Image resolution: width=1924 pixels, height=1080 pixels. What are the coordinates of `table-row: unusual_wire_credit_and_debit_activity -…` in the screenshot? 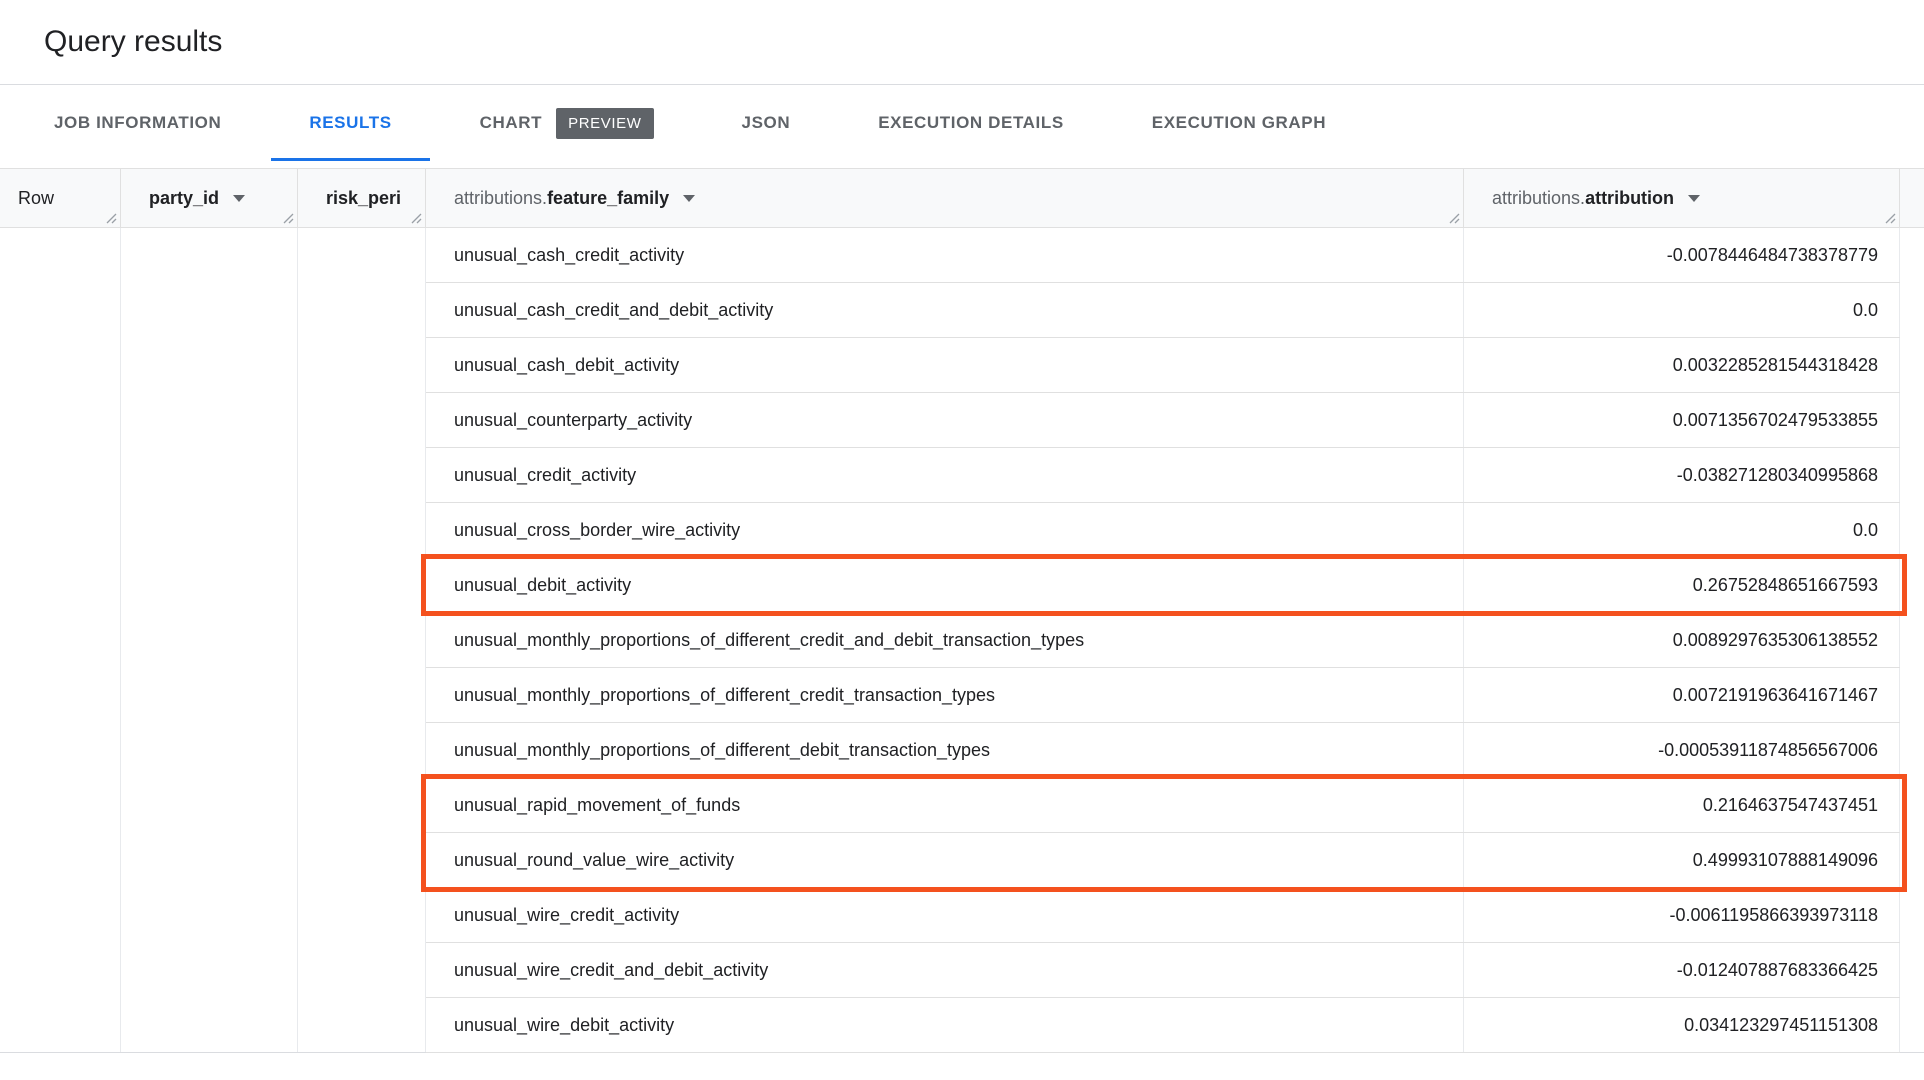 It's located at (1163, 970).